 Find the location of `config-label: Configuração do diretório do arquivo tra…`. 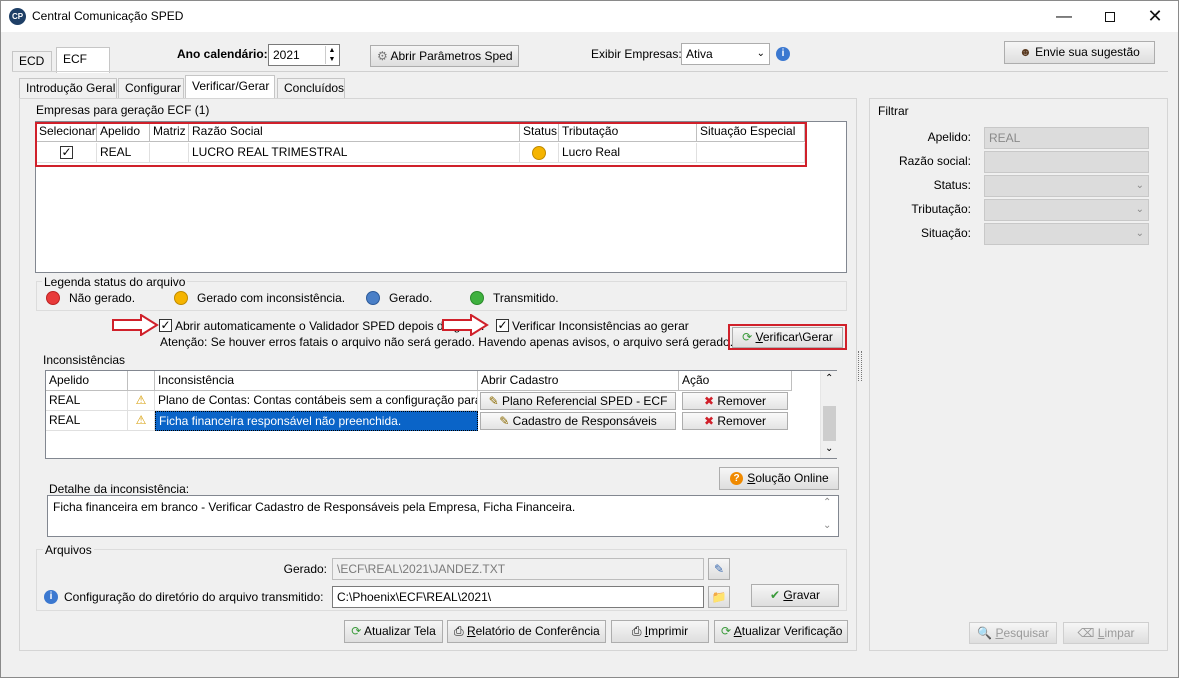

config-label: Configuração do diretório do arquivo tra… is located at coordinates (194, 597).